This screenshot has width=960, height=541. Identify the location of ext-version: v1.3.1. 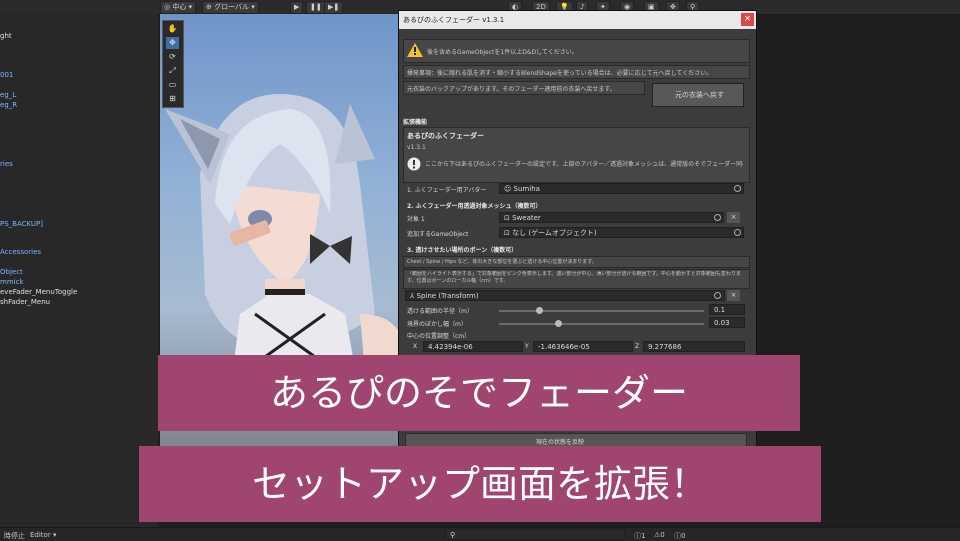
(416, 147).